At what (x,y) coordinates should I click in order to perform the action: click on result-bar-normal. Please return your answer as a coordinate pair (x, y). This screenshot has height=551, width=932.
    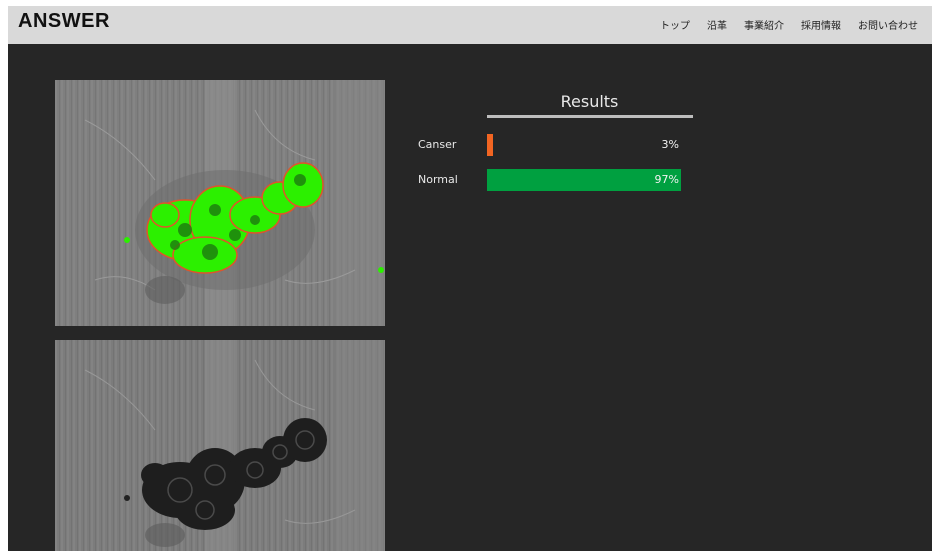
    Looking at the image, I should click on (584, 180).